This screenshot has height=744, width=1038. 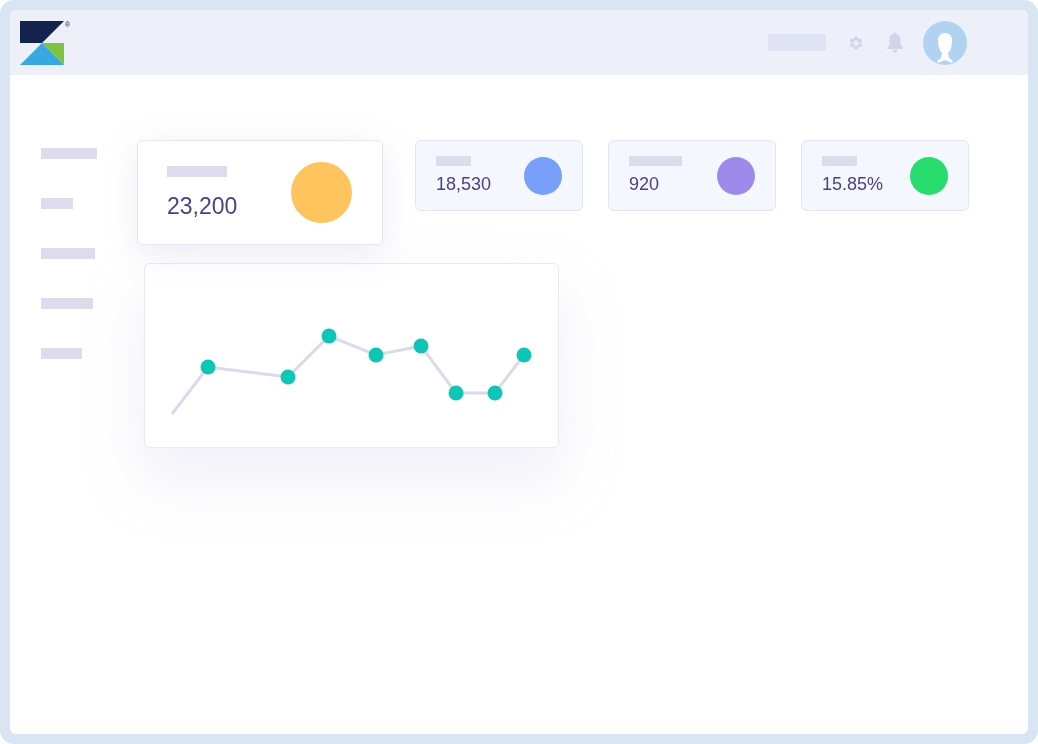 What do you see at coordinates (895, 42) in the screenshot?
I see `bell-icon` at bounding box center [895, 42].